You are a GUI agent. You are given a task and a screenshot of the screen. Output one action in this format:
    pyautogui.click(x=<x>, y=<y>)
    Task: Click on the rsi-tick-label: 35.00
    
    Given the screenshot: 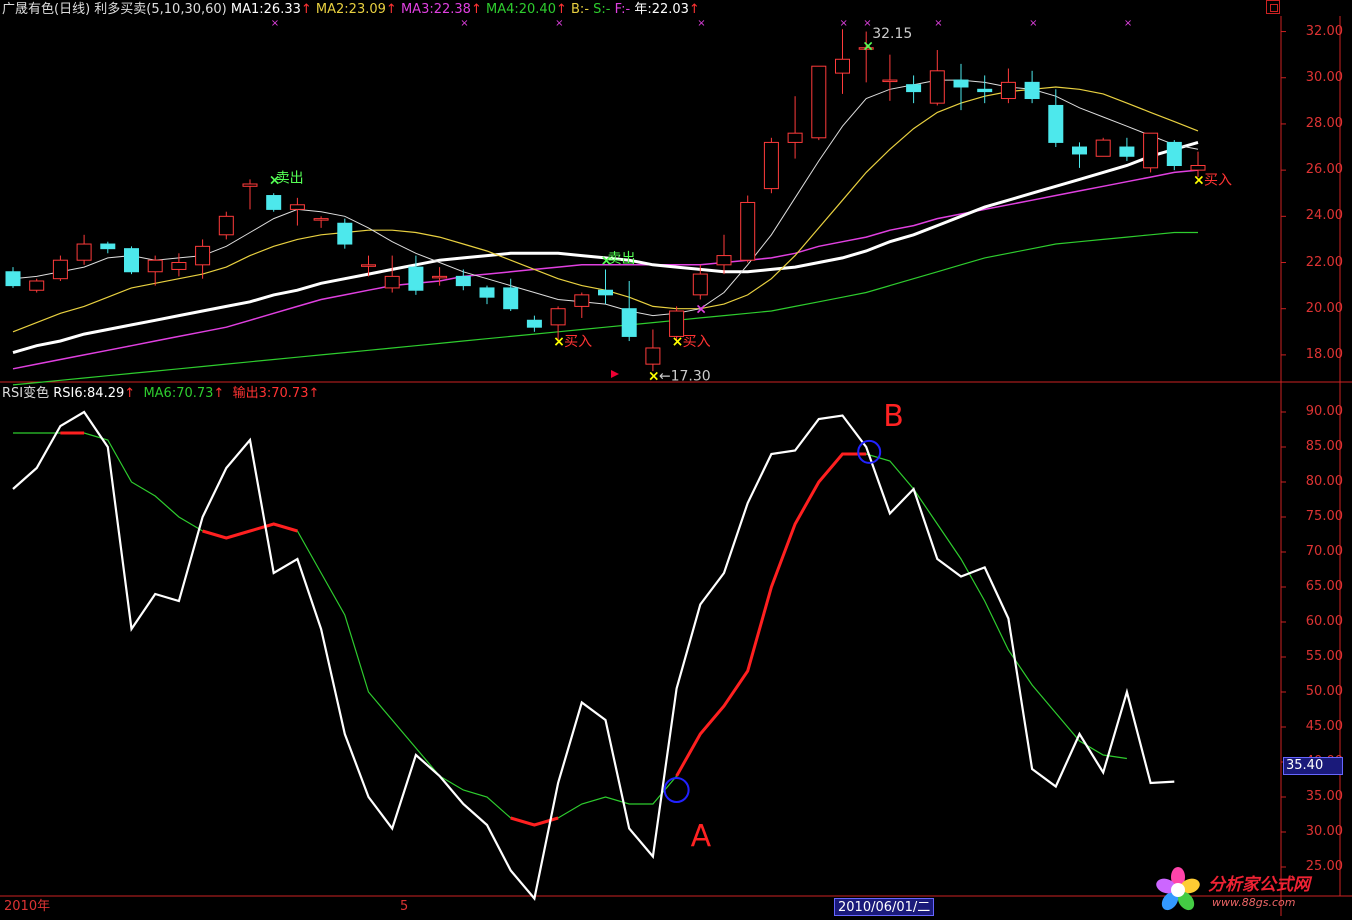 What is the action you would take?
    pyautogui.click(x=1324, y=796)
    